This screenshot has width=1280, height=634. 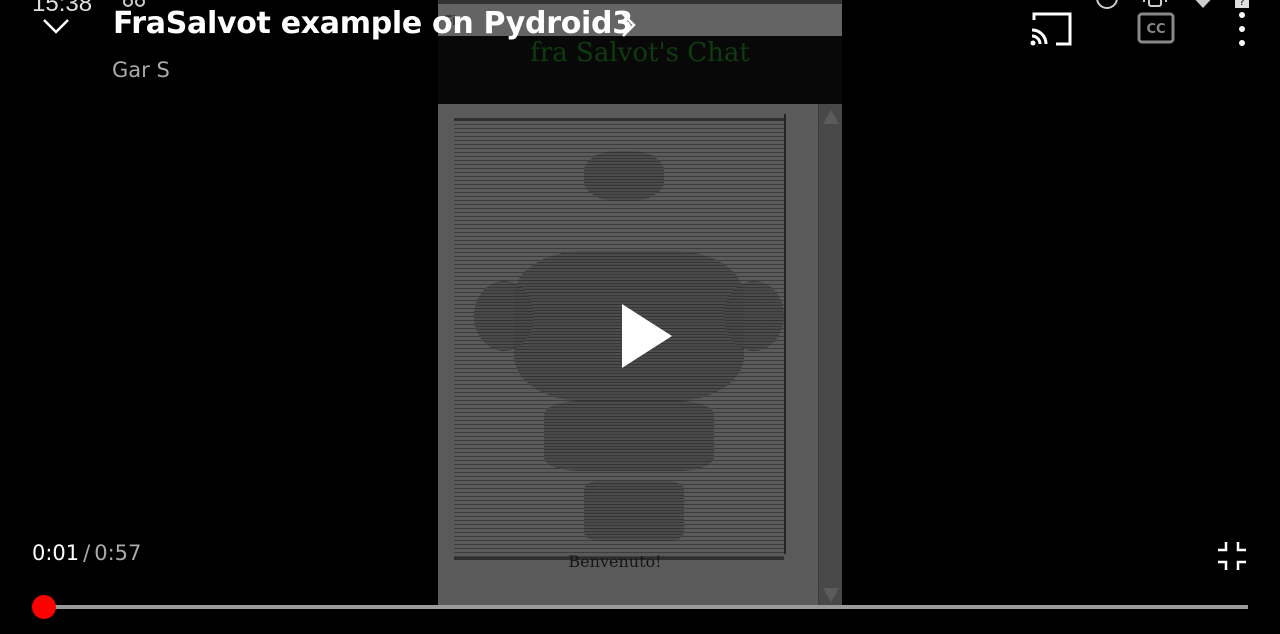 I want to click on collapse-button, so click(x=56, y=26).